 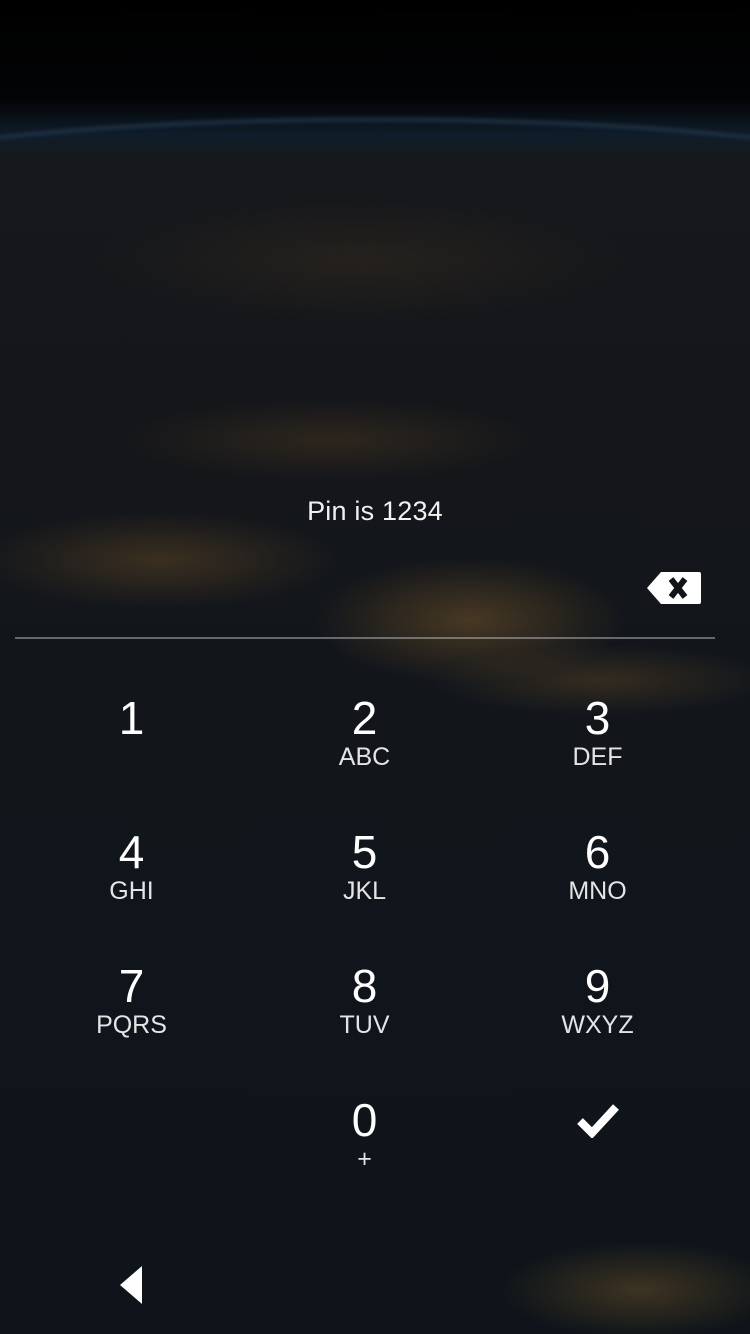 What do you see at coordinates (365, 638) in the screenshot?
I see `pin-underline` at bounding box center [365, 638].